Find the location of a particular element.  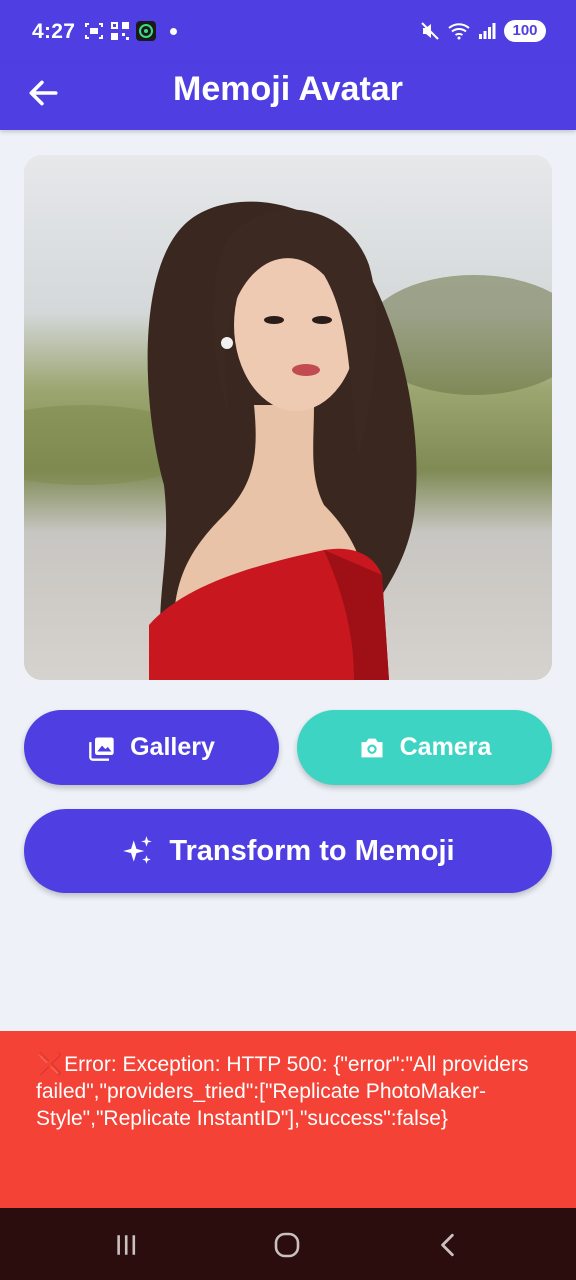

transform-button-label: Transform to Memoji is located at coordinates (312, 850).